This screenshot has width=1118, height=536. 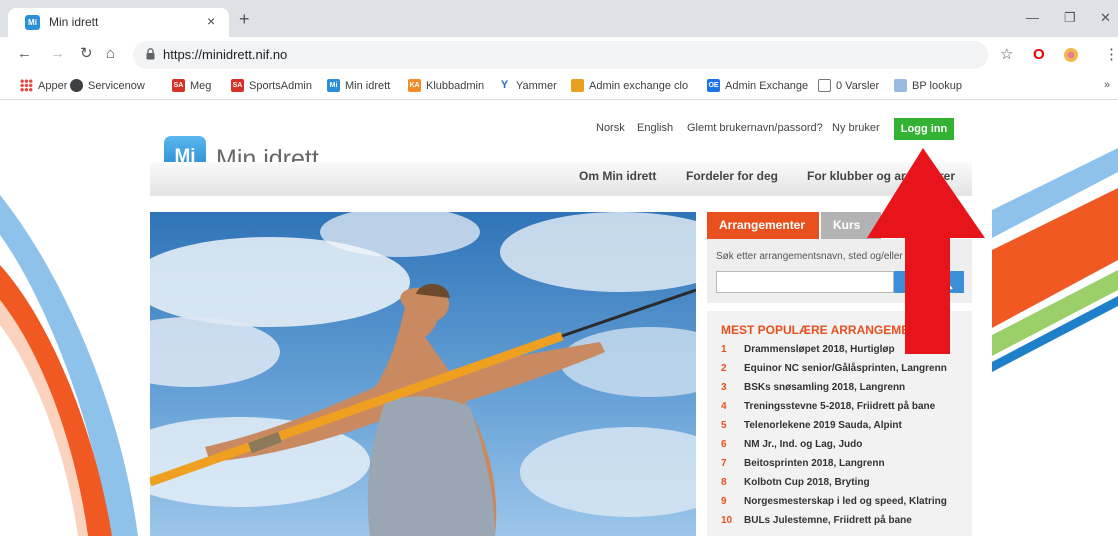 What do you see at coordinates (211, 21) in the screenshot?
I see `tab-close-icon: ×` at bounding box center [211, 21].